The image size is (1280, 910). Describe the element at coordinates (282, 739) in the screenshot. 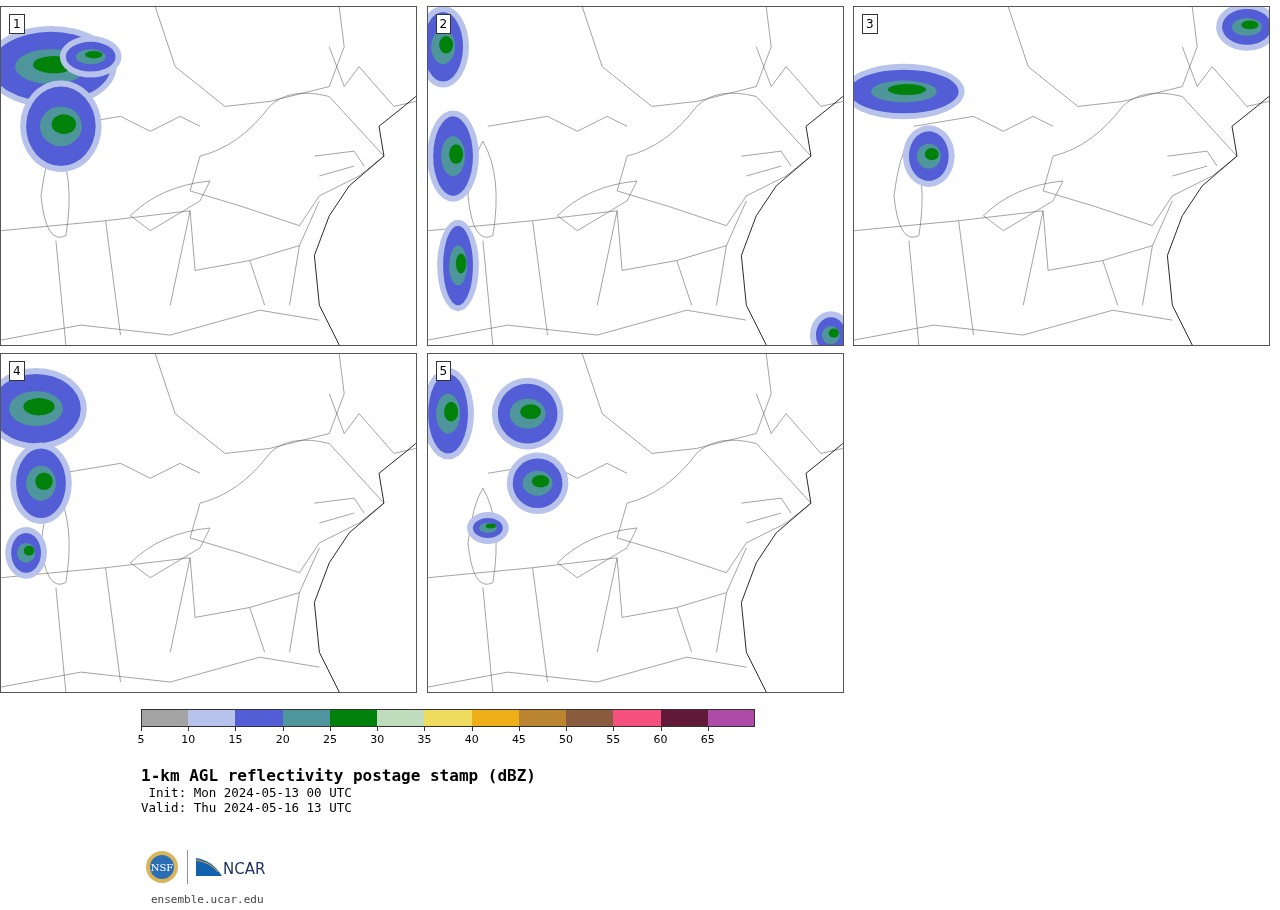

I see `tick-label: 20` at that location.